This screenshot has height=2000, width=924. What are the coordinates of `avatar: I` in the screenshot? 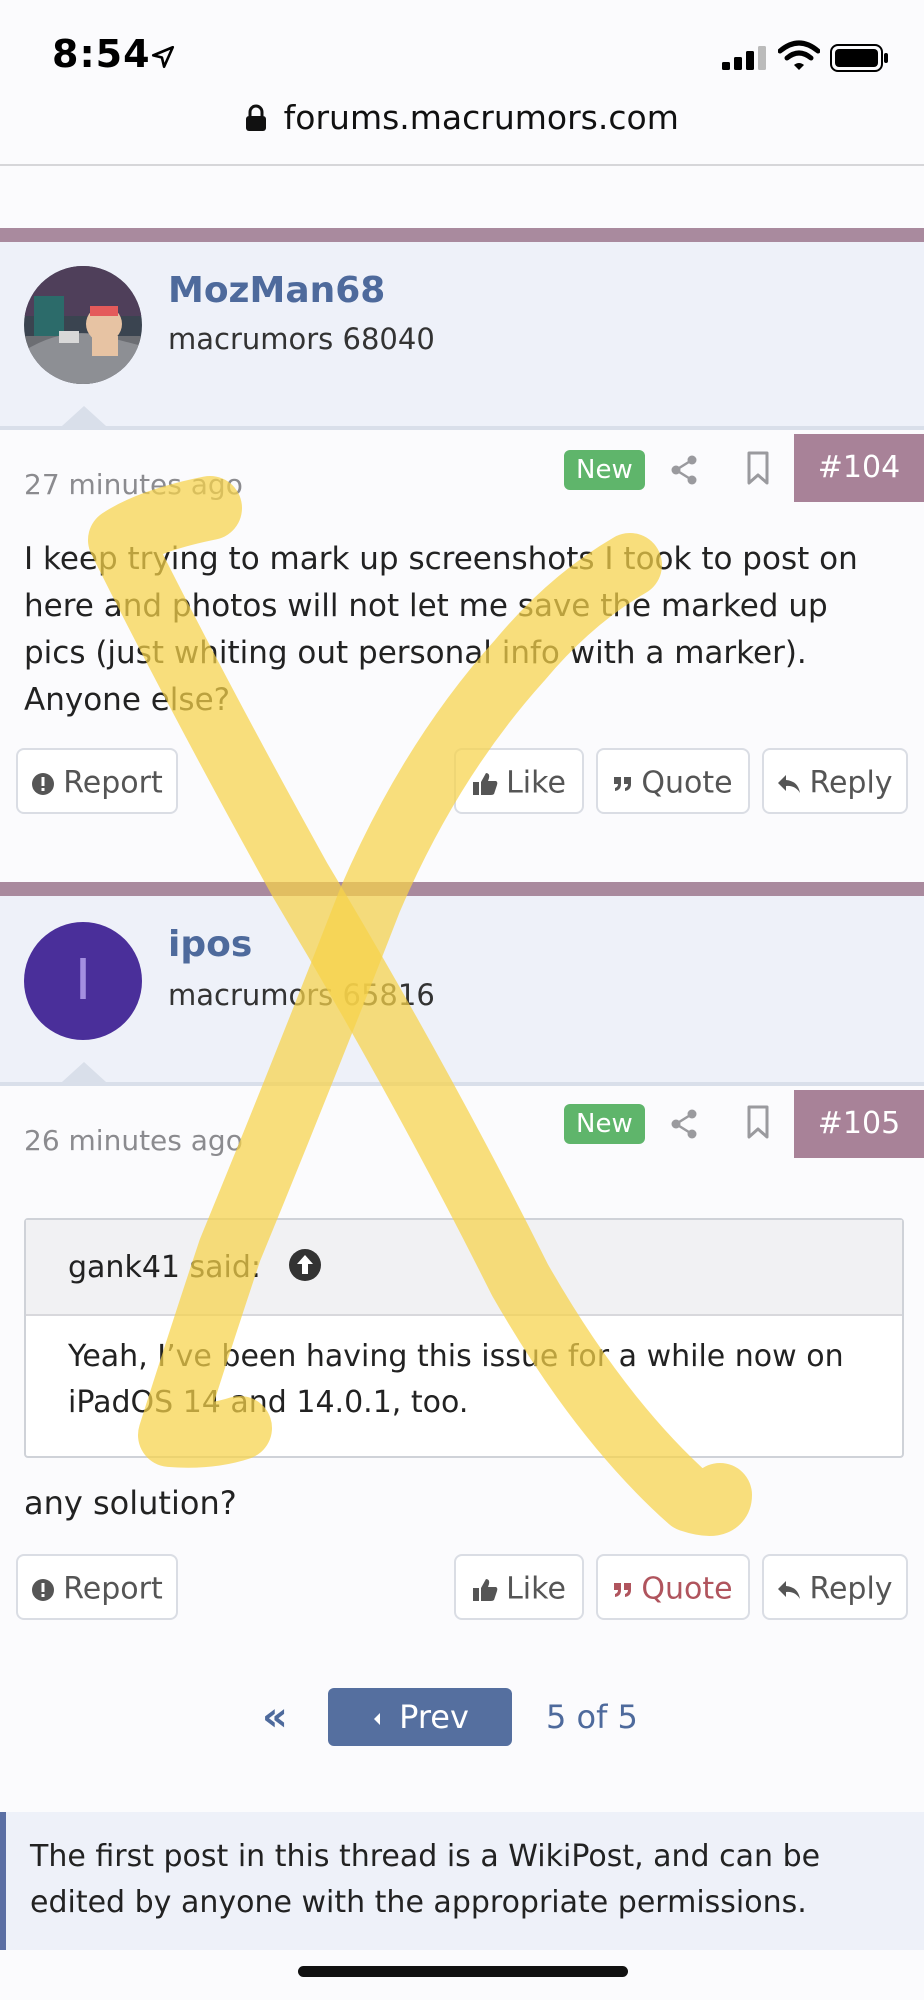 It's located at (83, 981).